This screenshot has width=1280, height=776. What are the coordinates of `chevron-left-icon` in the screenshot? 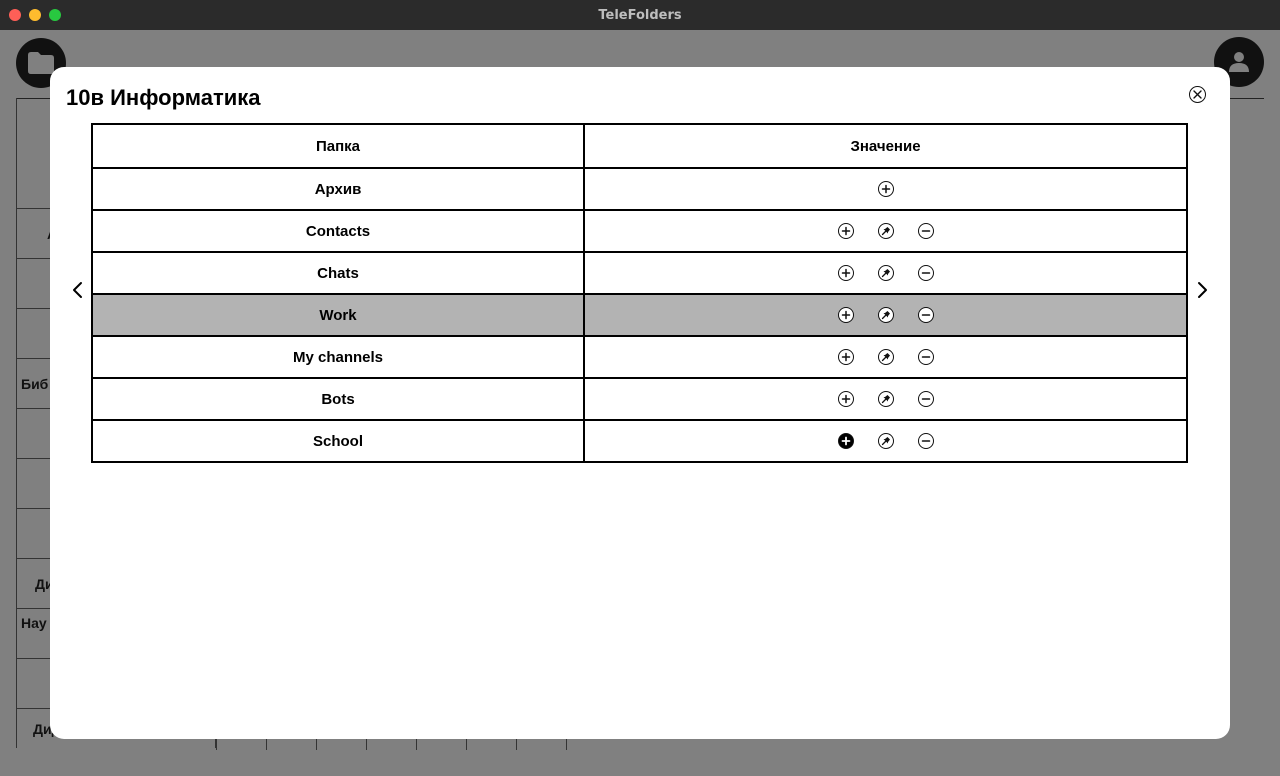 It's located at (77, 290).